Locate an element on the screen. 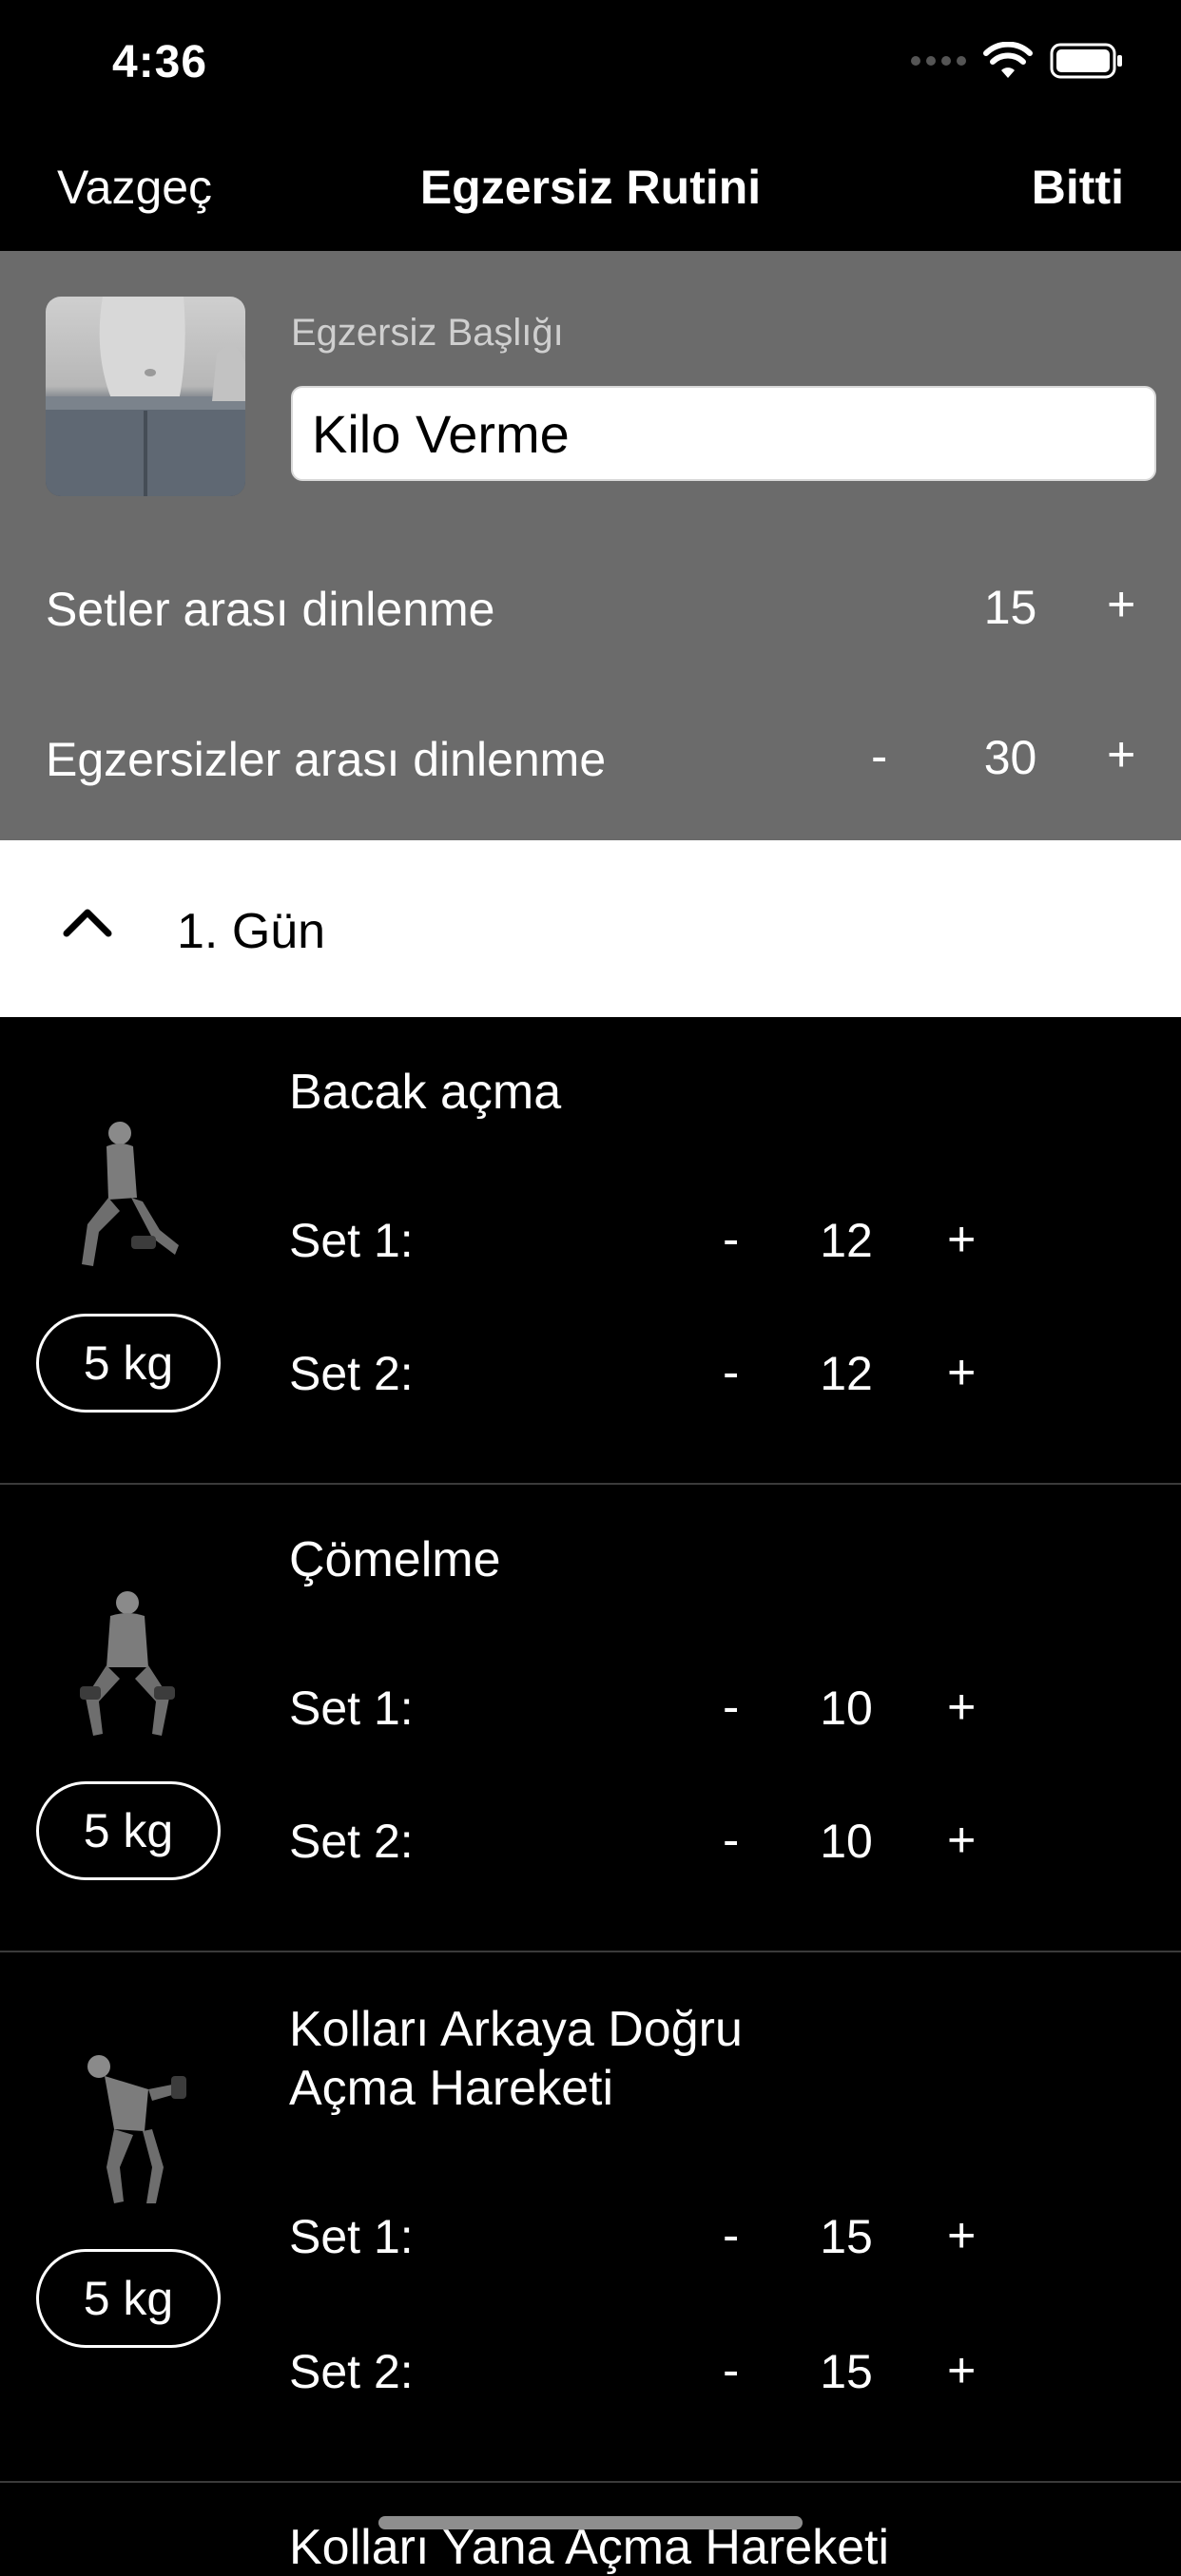  status-icons is located at coordinates (1017, 61).